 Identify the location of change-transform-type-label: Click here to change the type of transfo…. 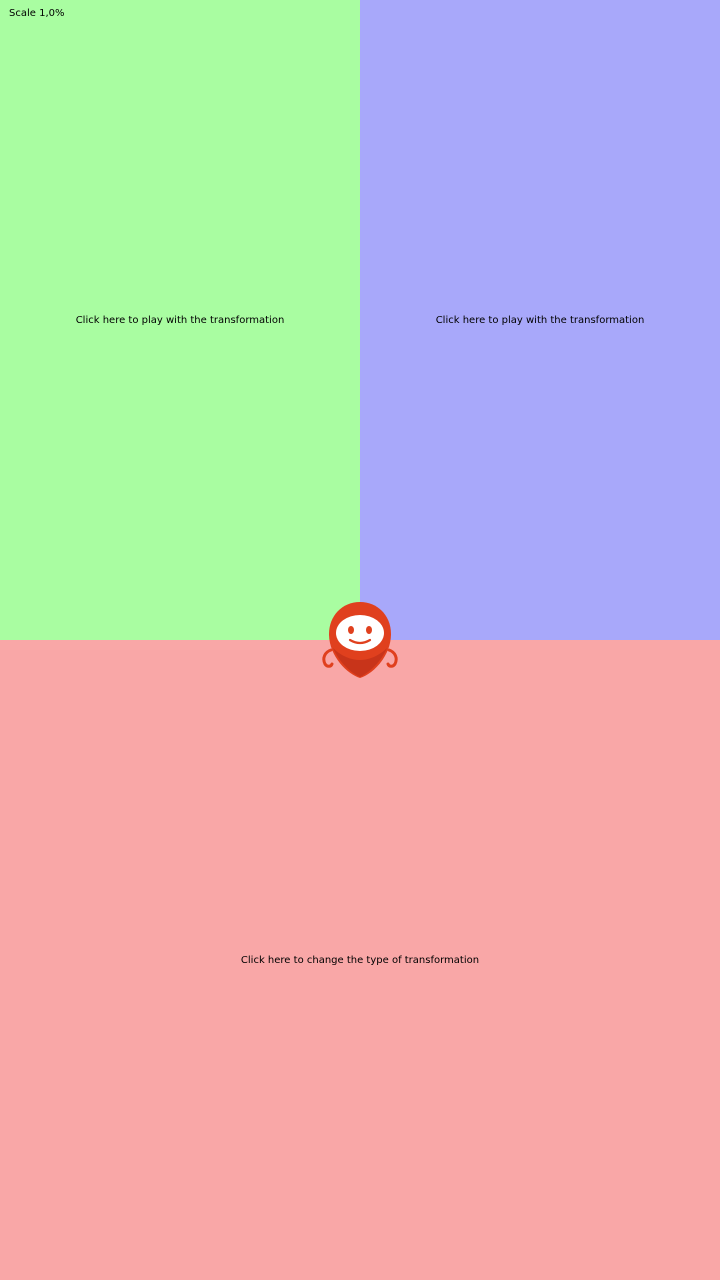
(360, 960).